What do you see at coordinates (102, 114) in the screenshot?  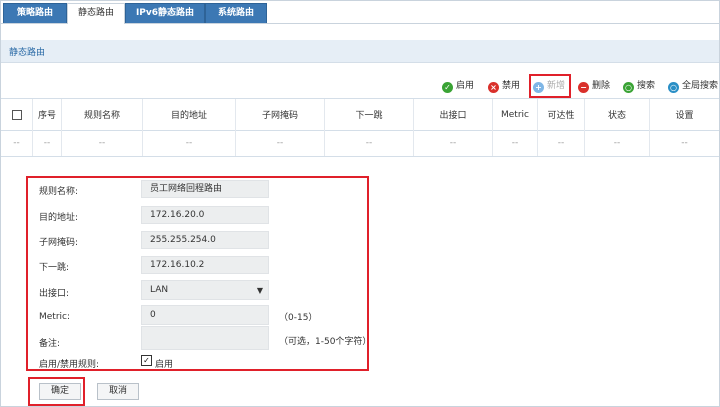 I see `col-rule-name: 规则名称` at bounding box center [102, 114].